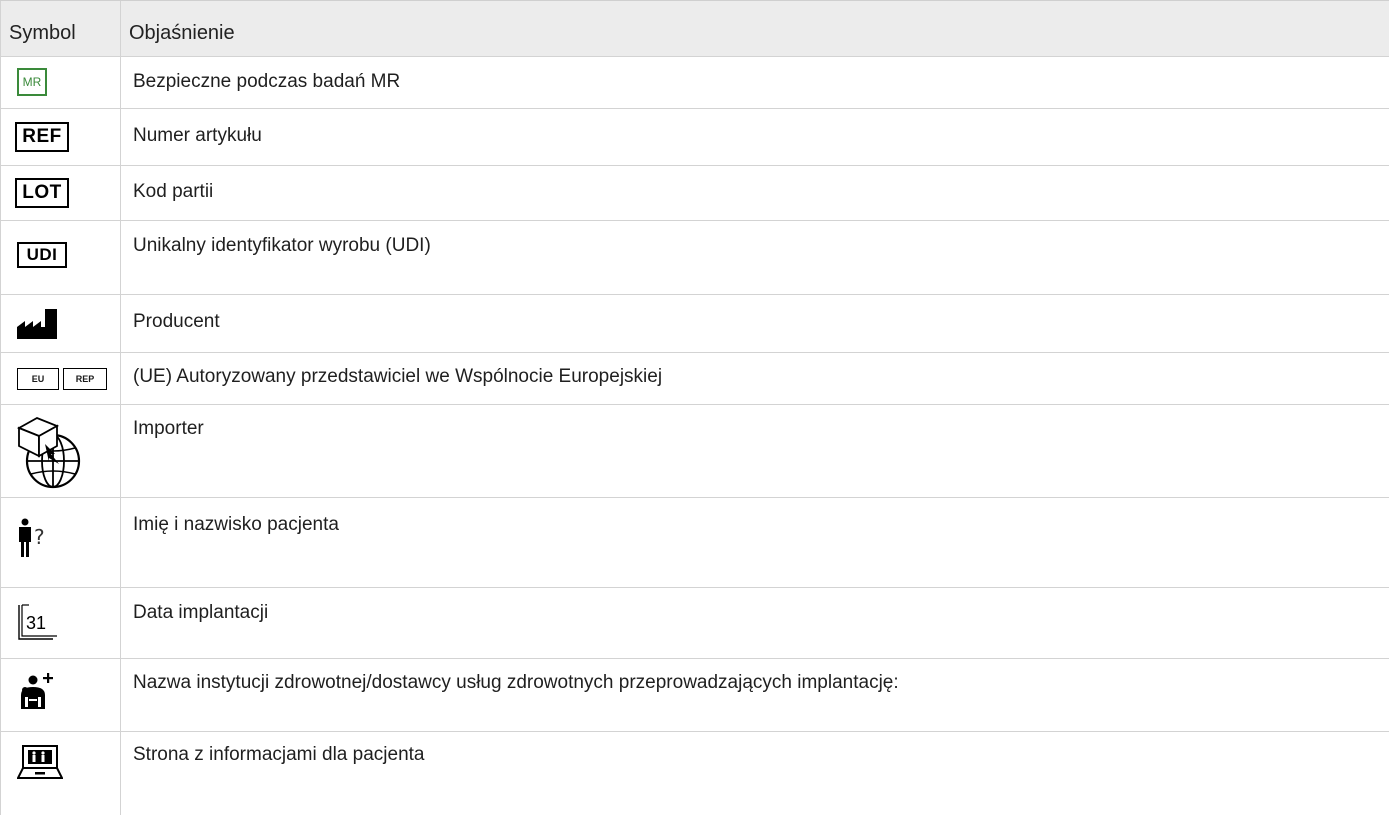 The image size is (1389, 815). What do you see at coordinates (755, 257) in the screenshot?
I see `explanation-cell: Unikalny identyfikator wyrobu (UDI)` at bounding box center [755, 257].